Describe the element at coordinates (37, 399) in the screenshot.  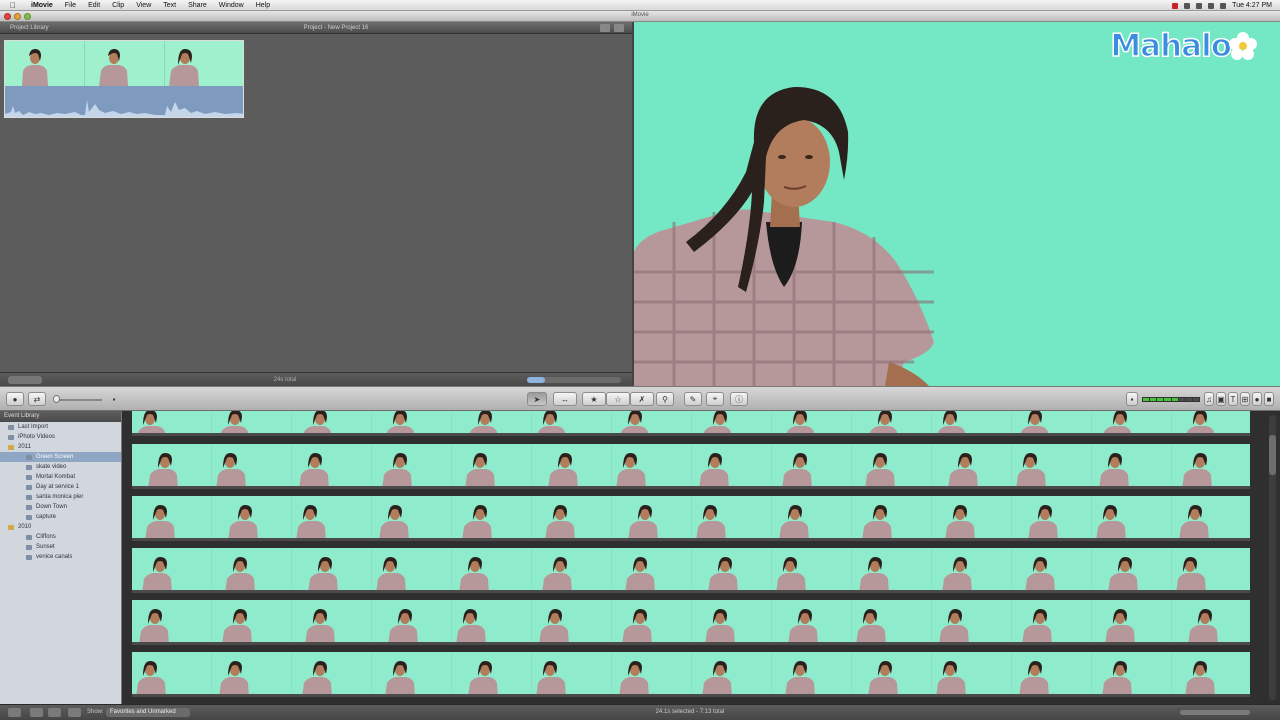
I see `swap-button: ⇄` at that location.